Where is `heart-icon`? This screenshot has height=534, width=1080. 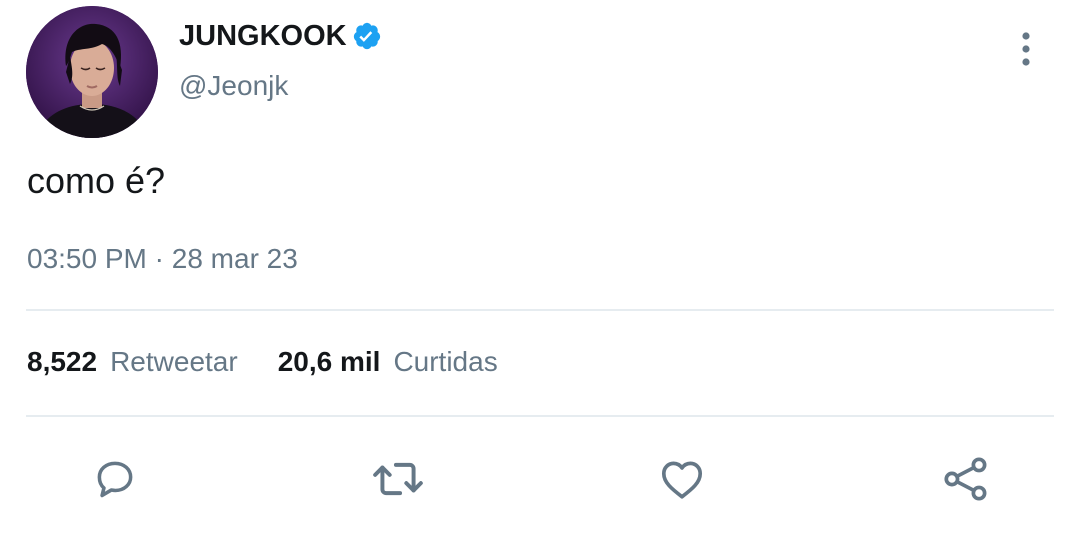
heart-icon is located at coordinates (682, 480).